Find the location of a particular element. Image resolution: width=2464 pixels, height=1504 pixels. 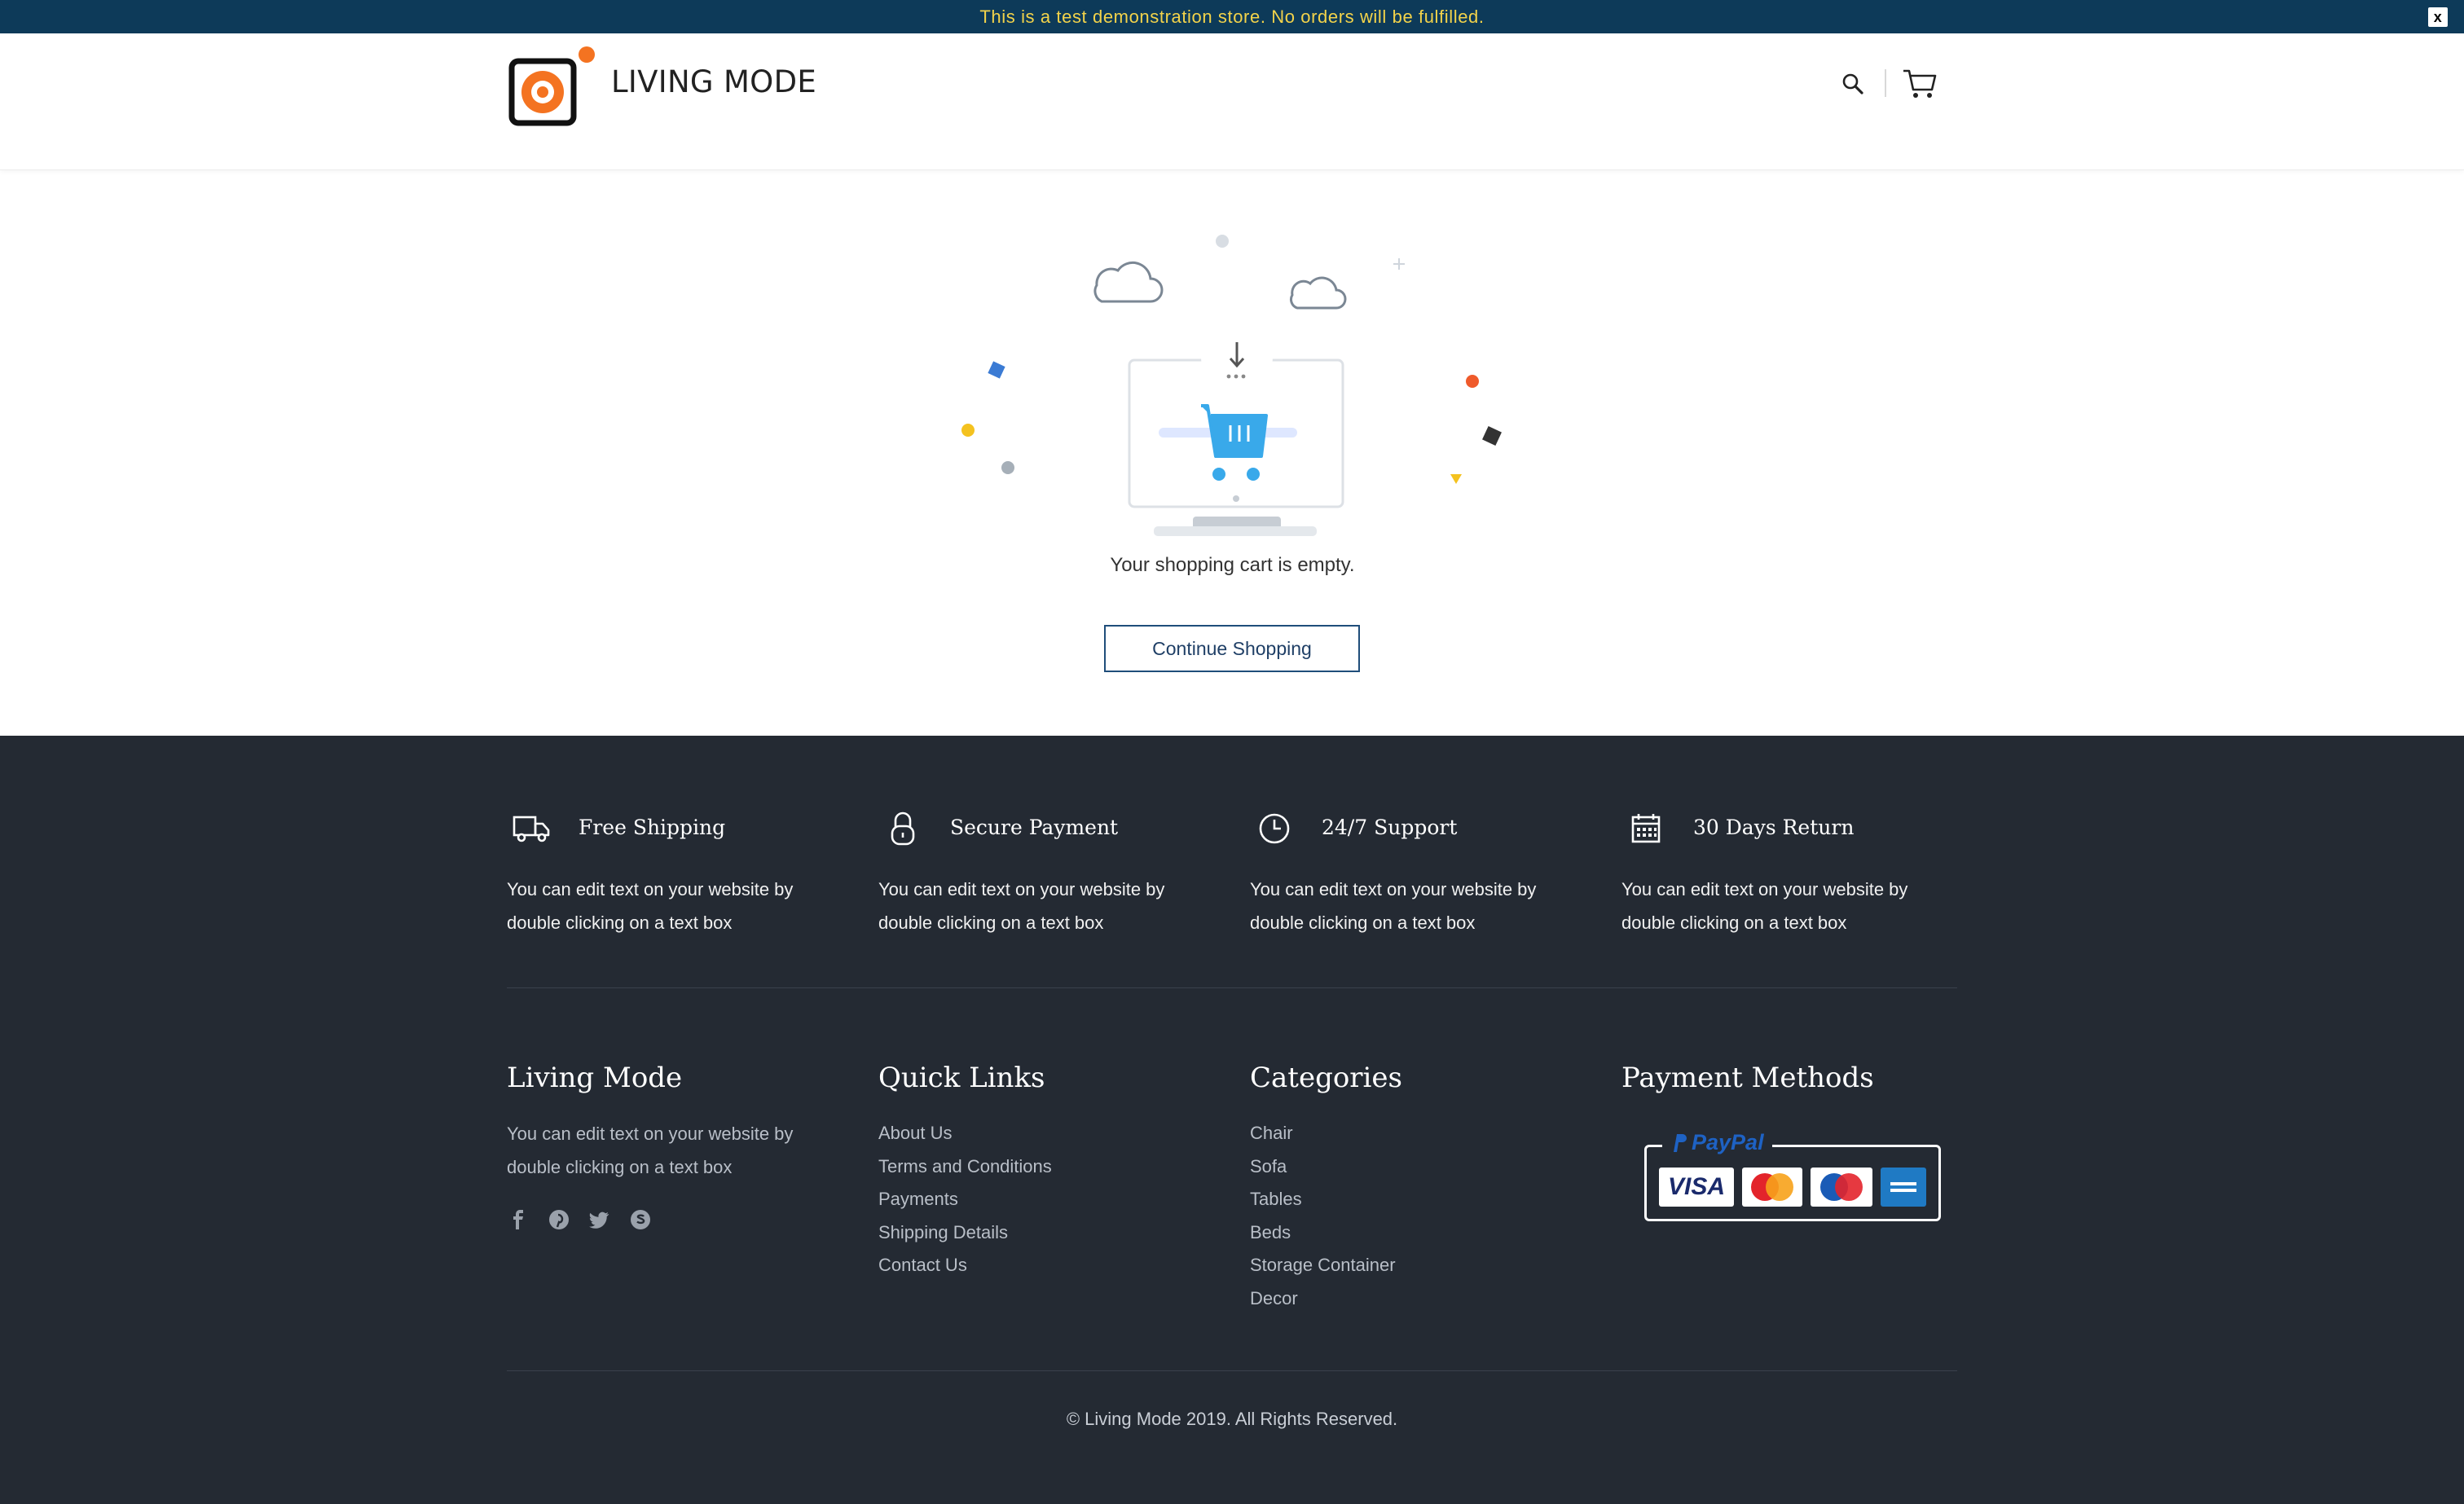

quick-link-payments: Payments is located at coordinates (1049, 1199).